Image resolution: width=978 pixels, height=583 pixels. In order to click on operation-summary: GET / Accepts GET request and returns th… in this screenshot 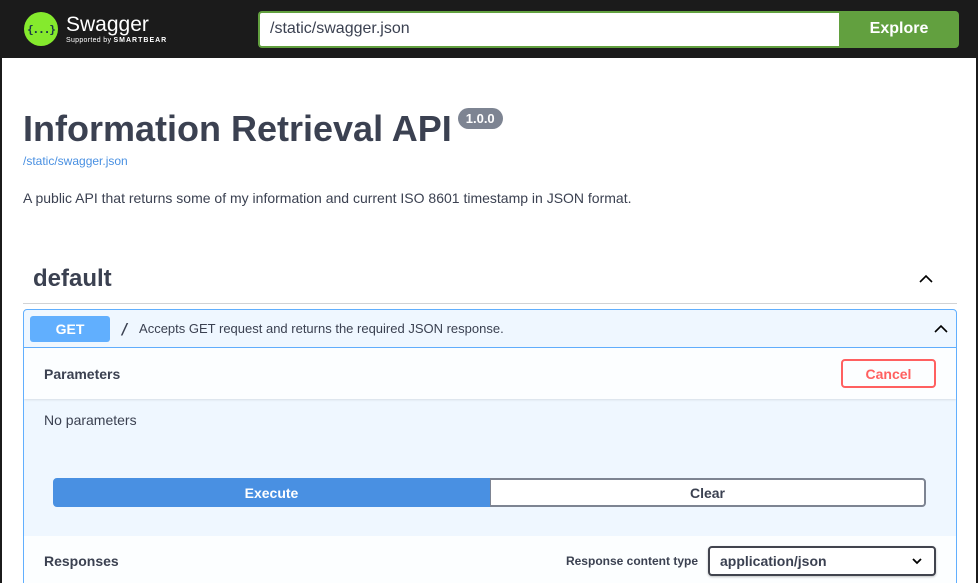, I will do `click(490, 329)`.